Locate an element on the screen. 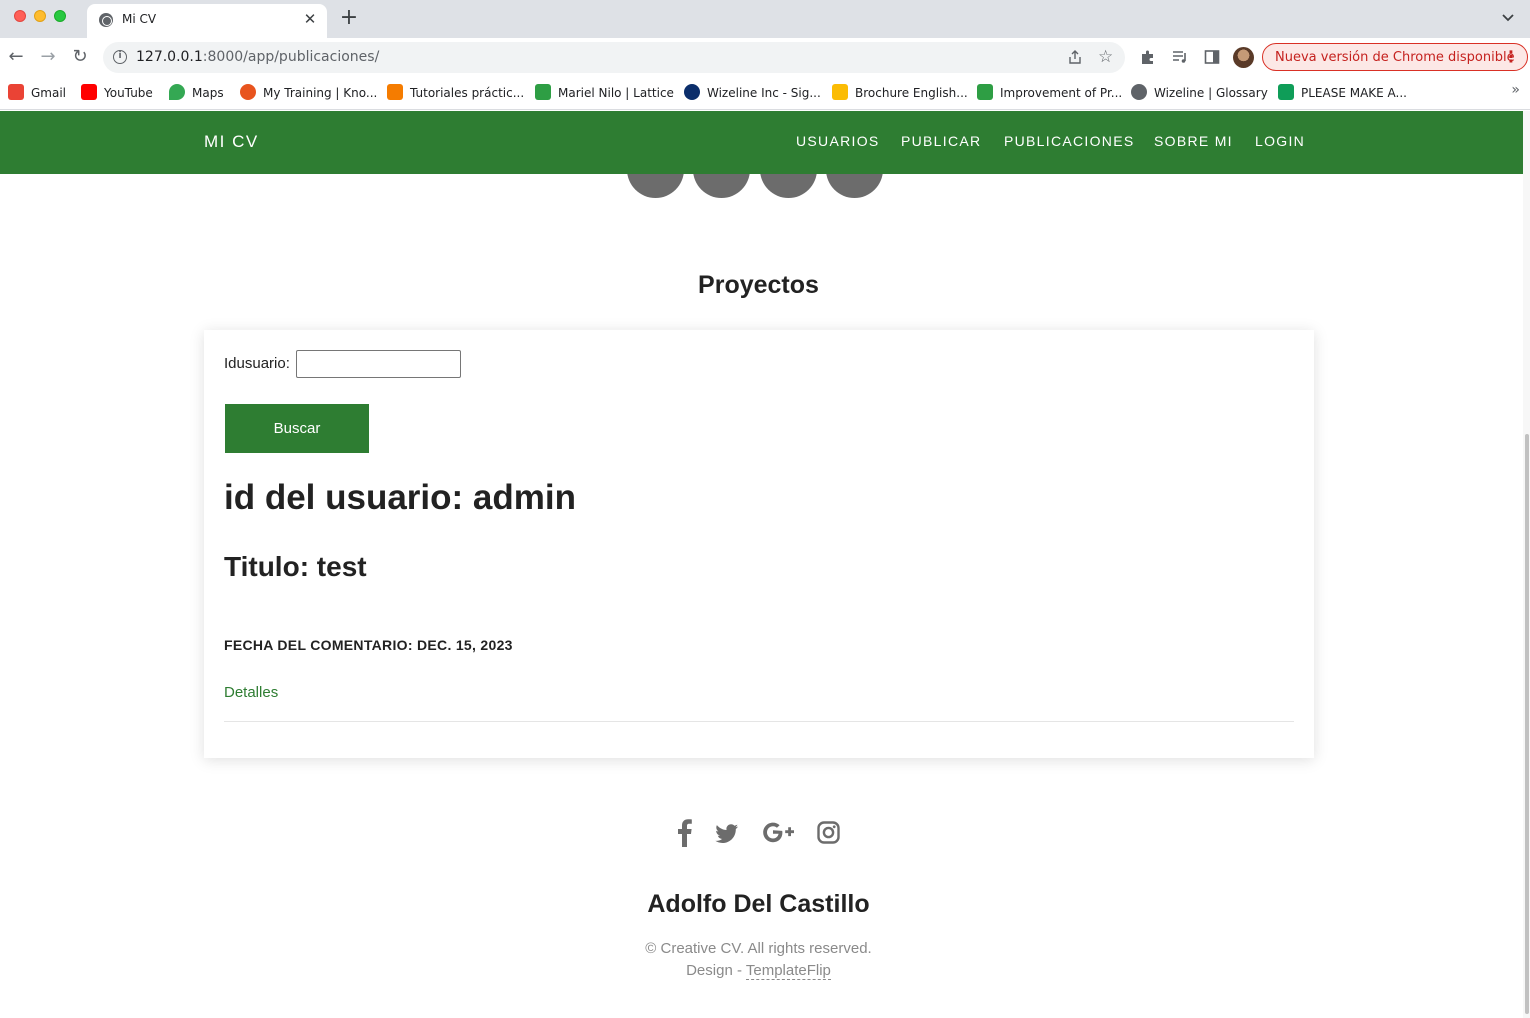 The height and width of the screenshot is (1018, 1530). nav-publicaciones: PUBLICACIONES is located at coordinates (1069, 141).